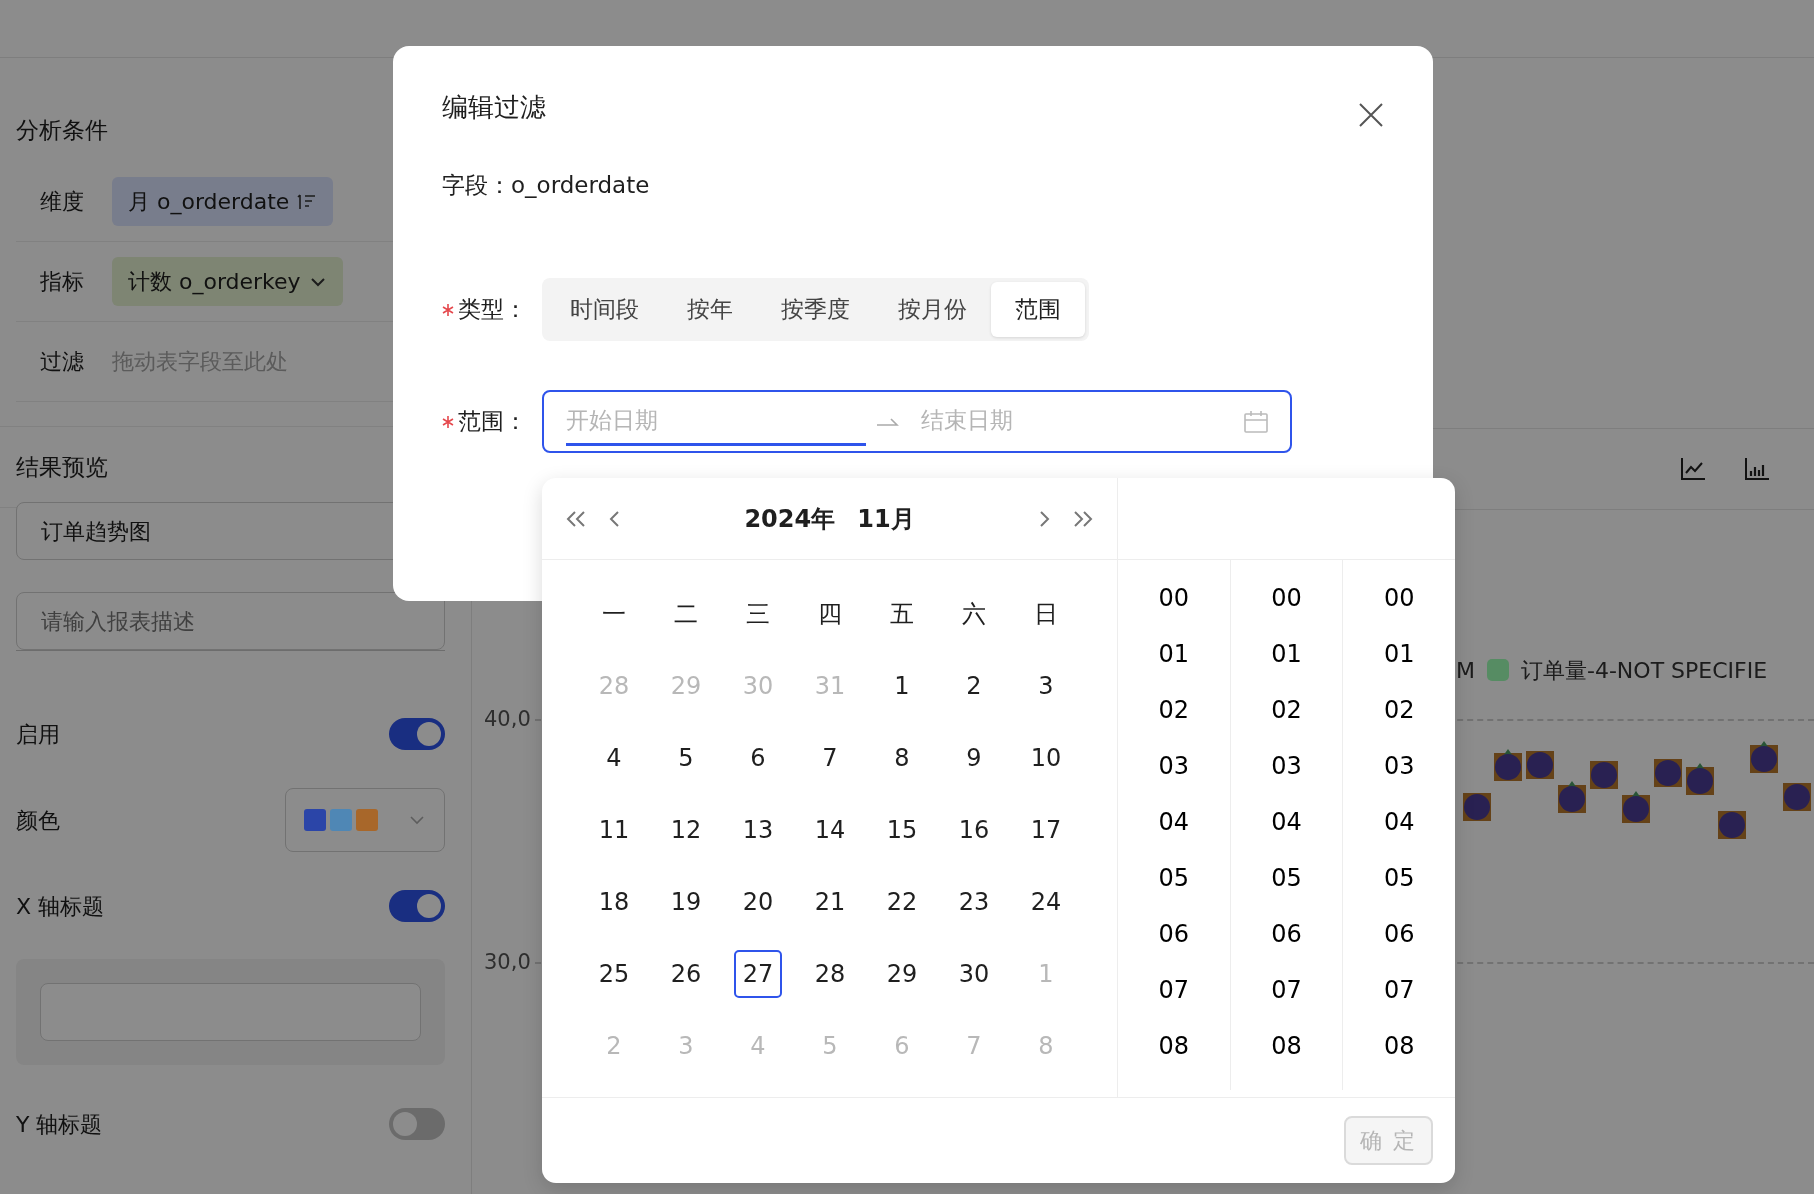 This screenshot has height=1194, width=1814. What do you see at coordinates (1757, 469) in the screenshot?
I see `bar-chart-icon` at bounding box center [1757, 469].